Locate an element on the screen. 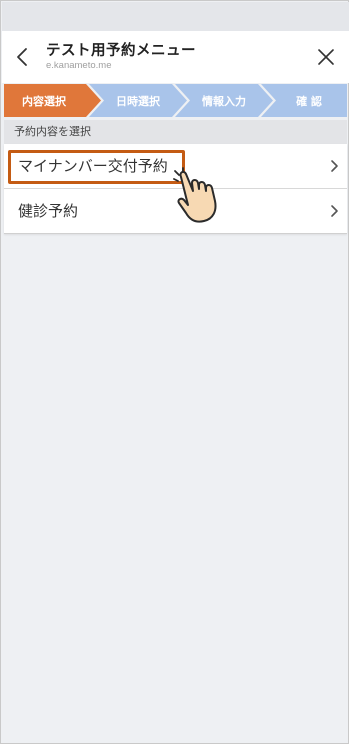  close-button is located at coordinates (326, 57).